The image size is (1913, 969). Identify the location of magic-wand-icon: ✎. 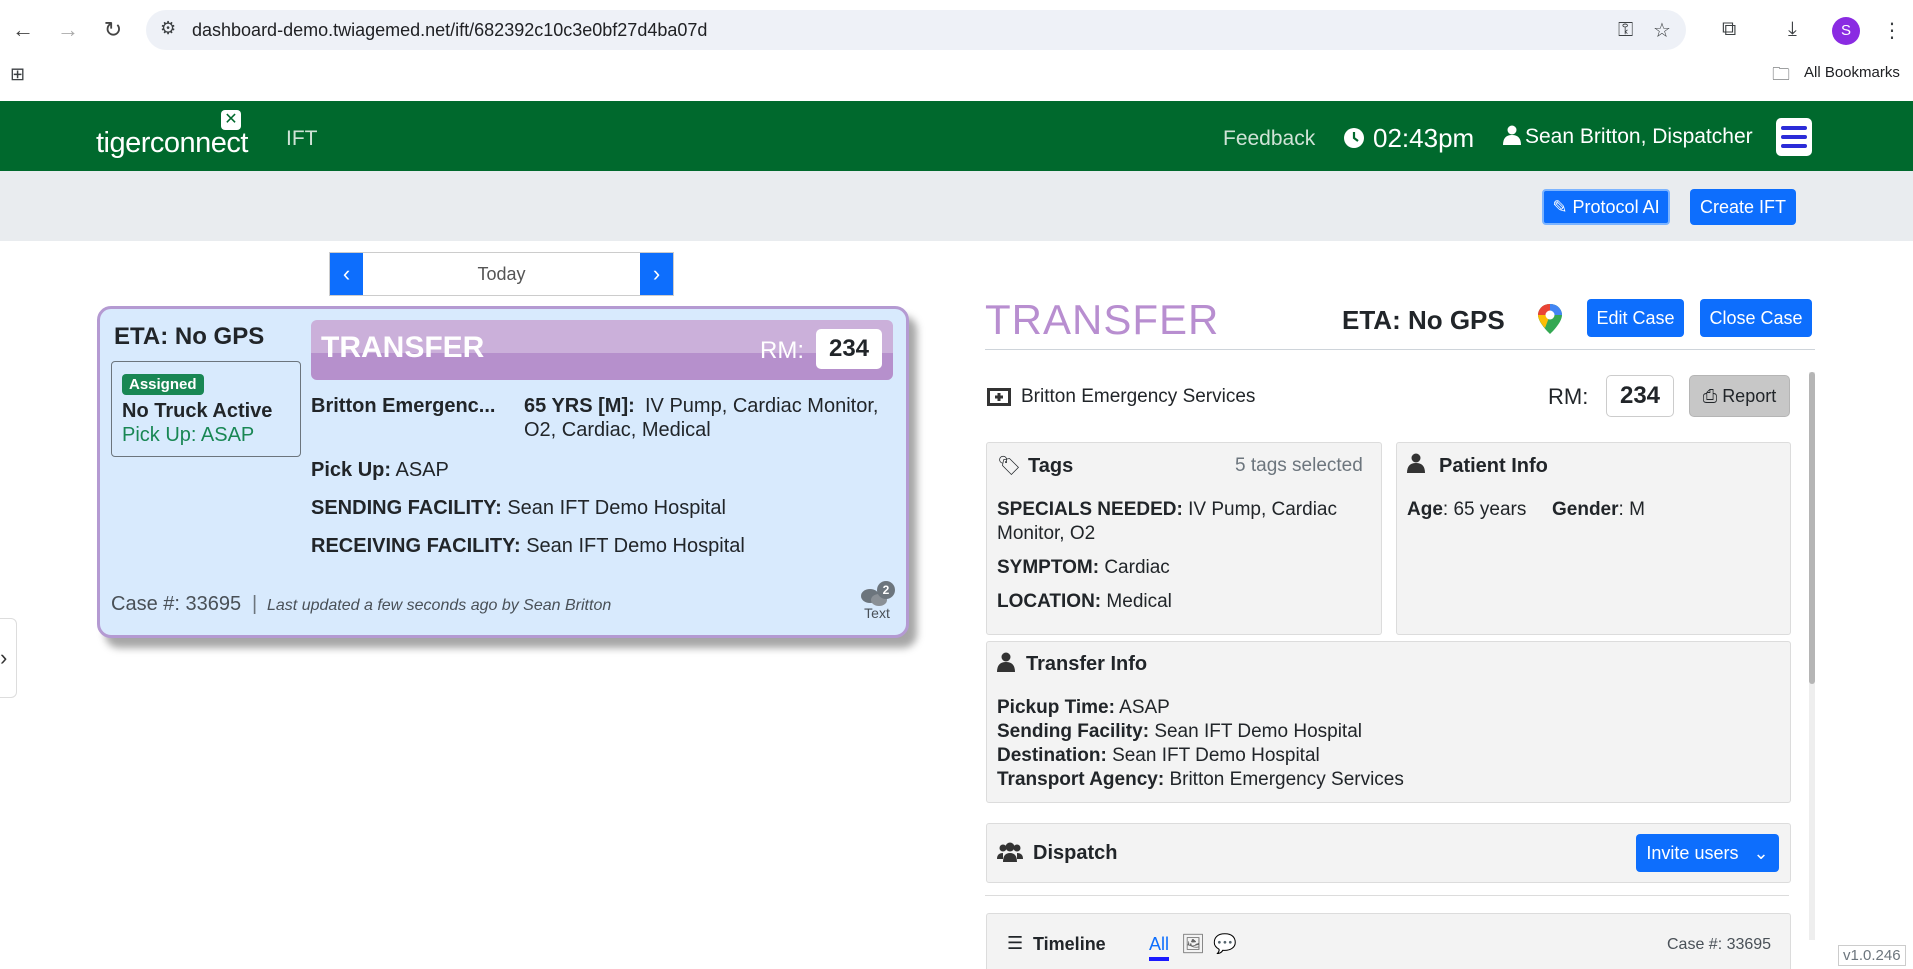
(1560, 206).